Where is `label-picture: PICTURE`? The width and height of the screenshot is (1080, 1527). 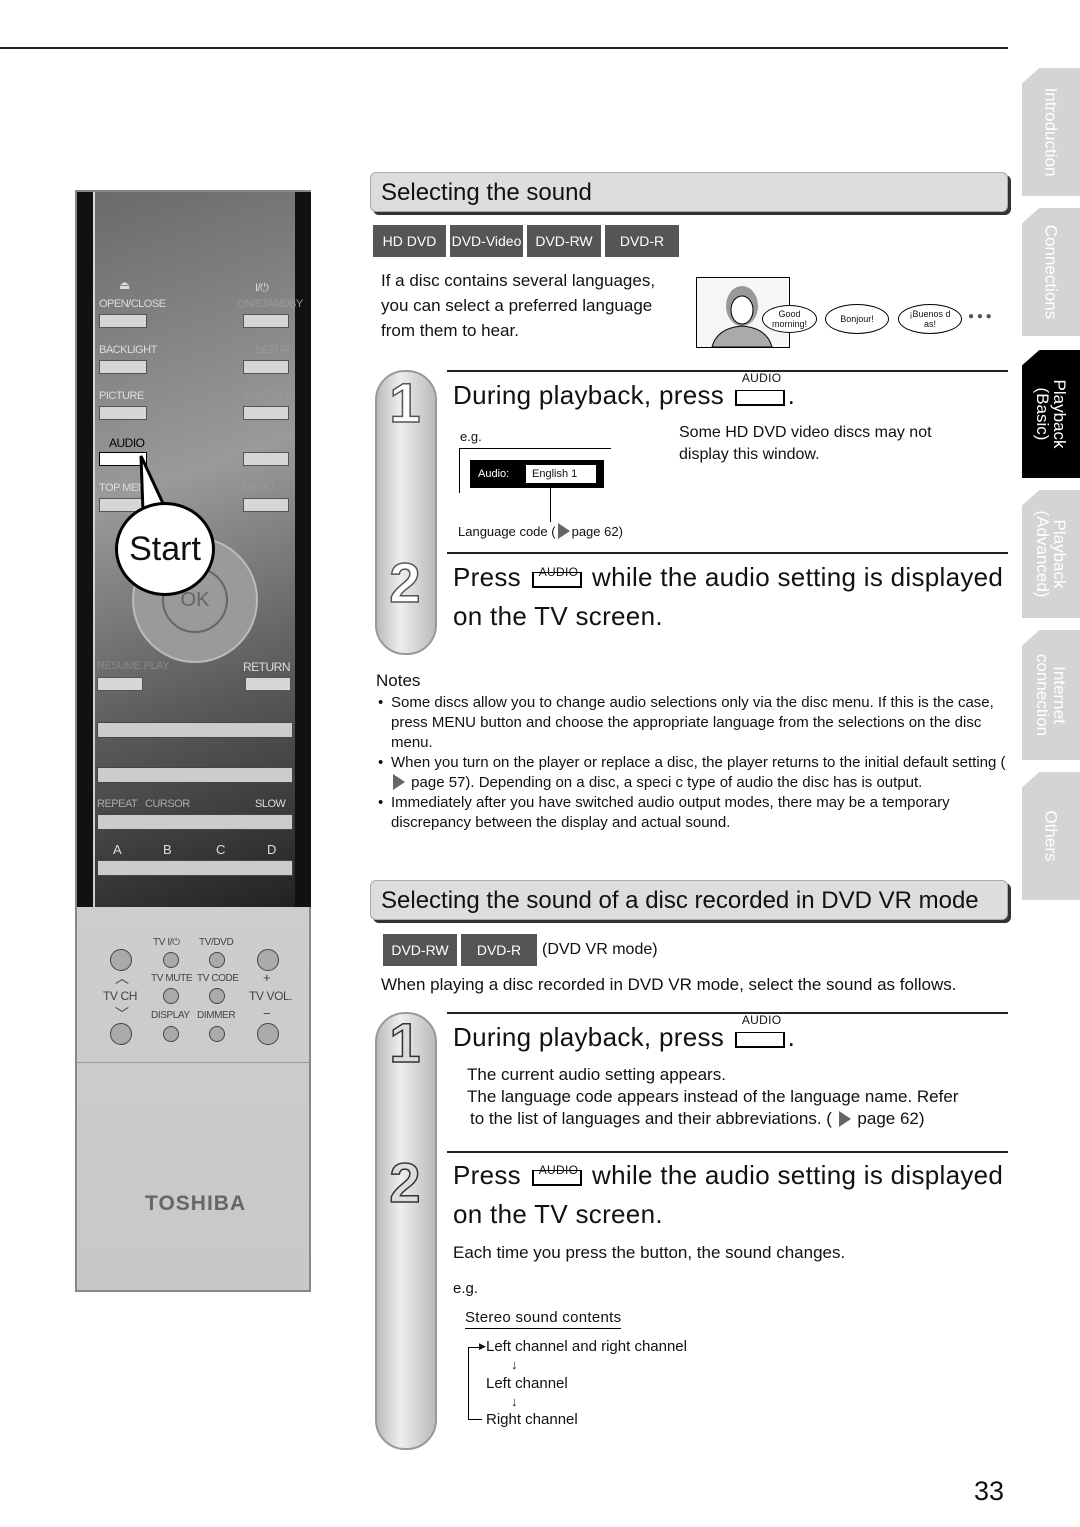
label-picture: PICTURE is located at coordinates (121, 396).